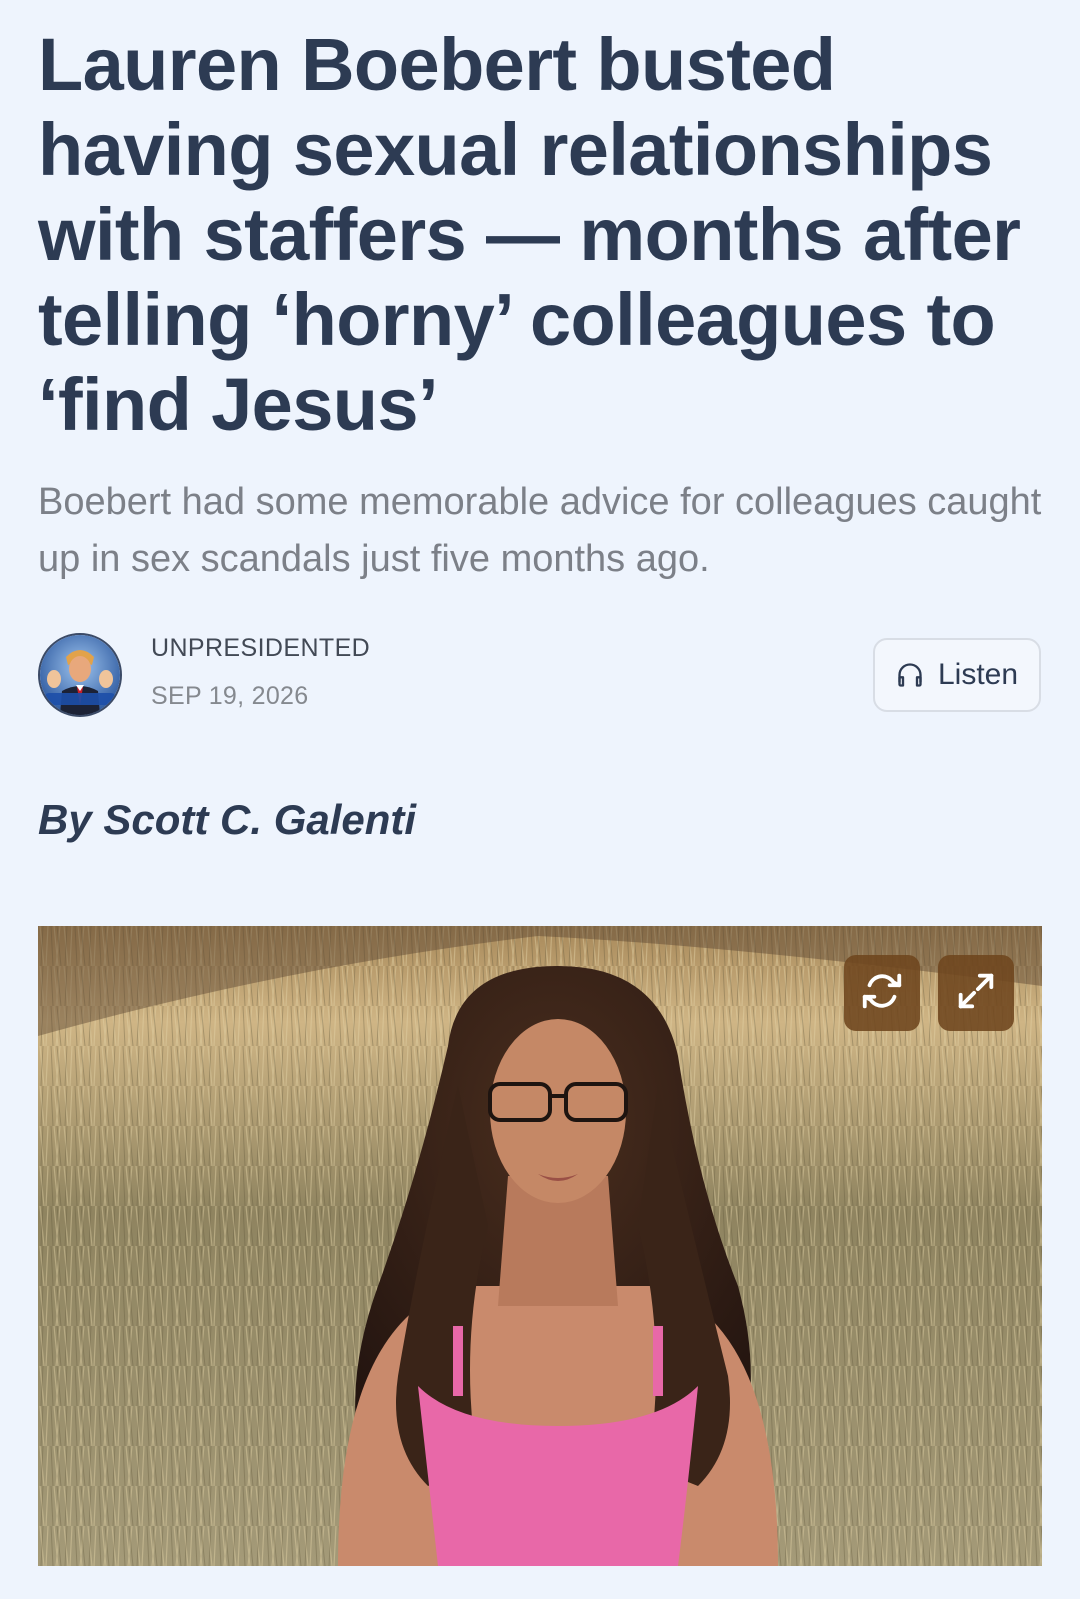 This screenshot has height=1599, width=1080. I want to click on listen-label: Listen, so click(978, 674).